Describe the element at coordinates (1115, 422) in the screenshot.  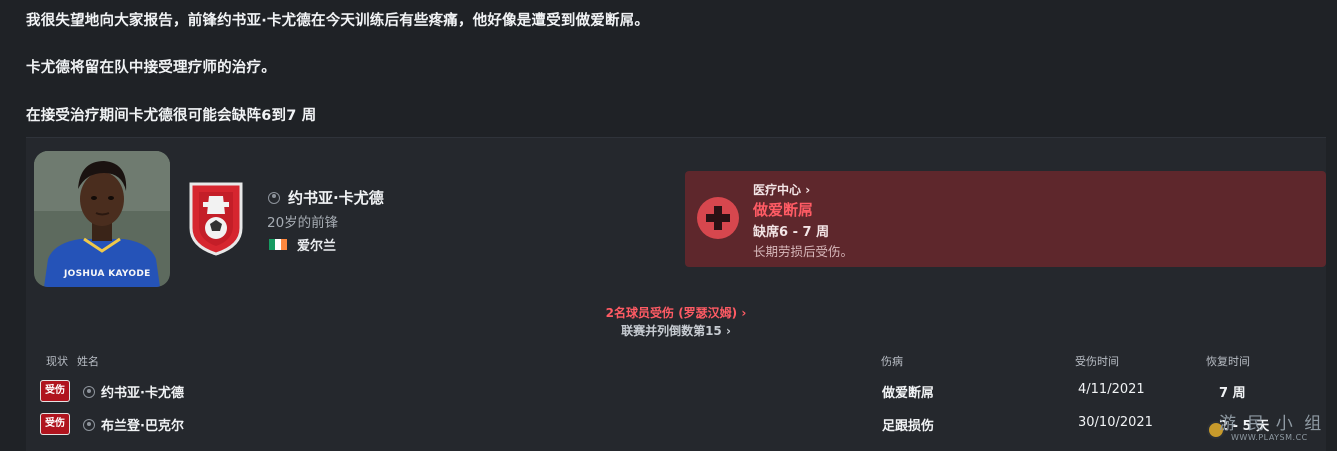
I see `row-injury-date: 30/10/2021` at that location.